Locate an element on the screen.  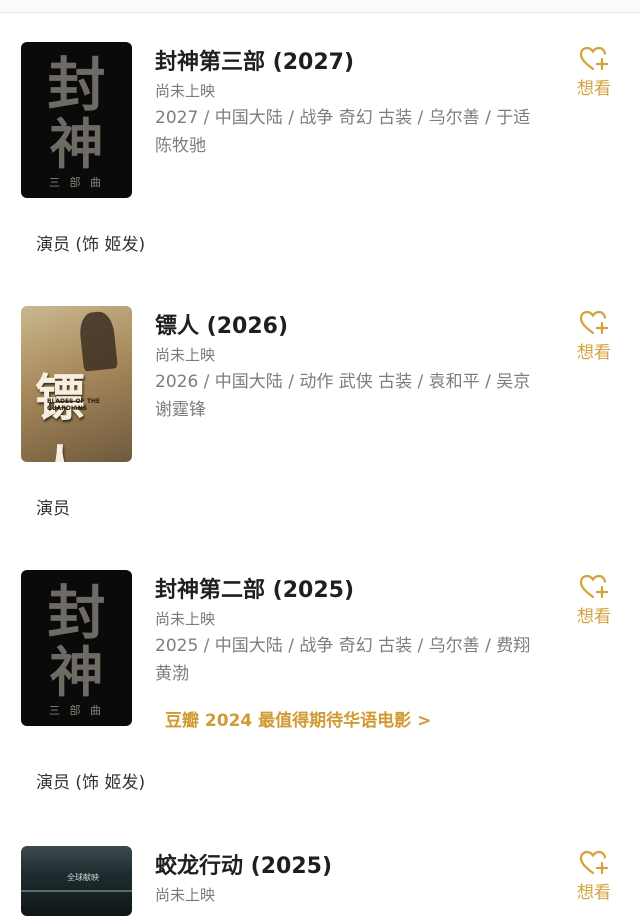
actor-role: 演员 is located at coordinates (53, 509).